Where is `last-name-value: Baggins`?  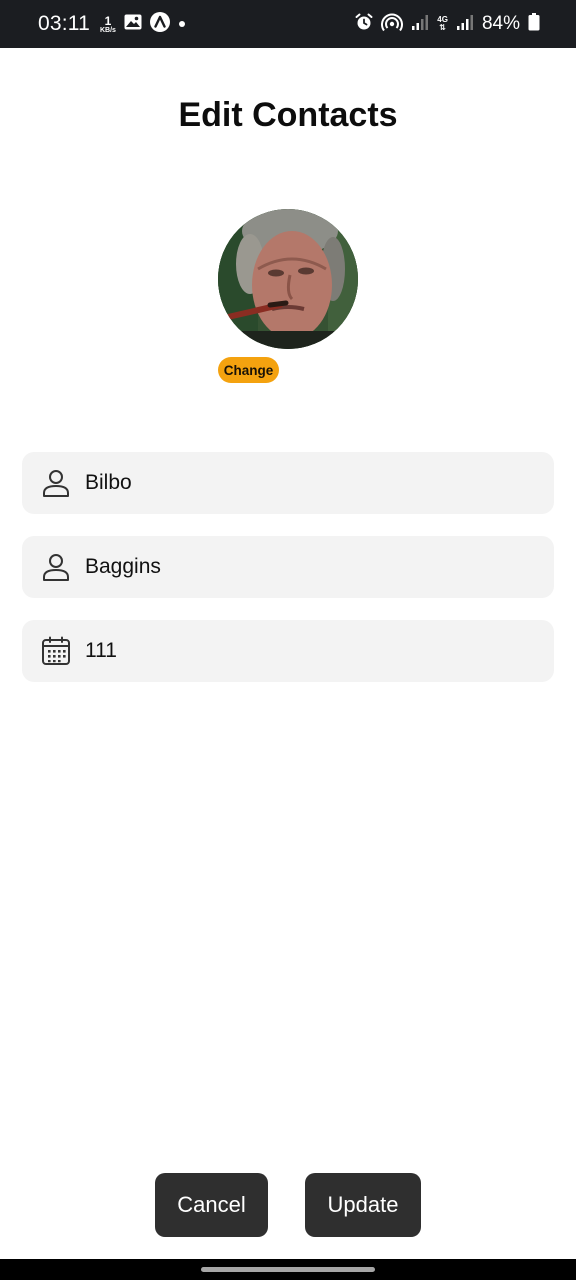
last-name-value: Baggins is located at coordinates (123, 567).